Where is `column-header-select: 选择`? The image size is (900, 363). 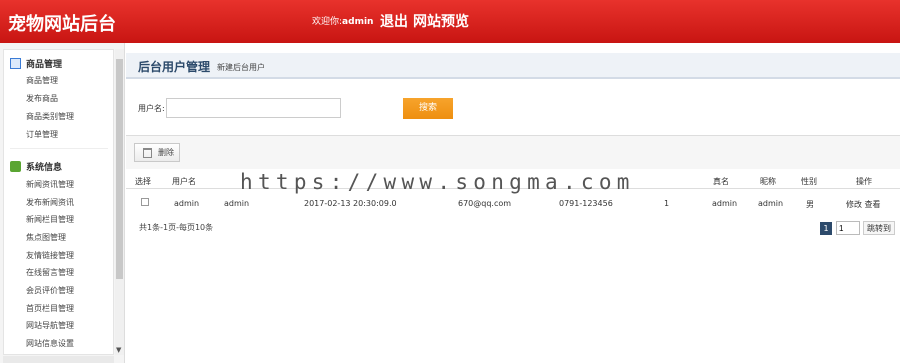
column-header-select: 选择 is located at coordinates (143, 181).